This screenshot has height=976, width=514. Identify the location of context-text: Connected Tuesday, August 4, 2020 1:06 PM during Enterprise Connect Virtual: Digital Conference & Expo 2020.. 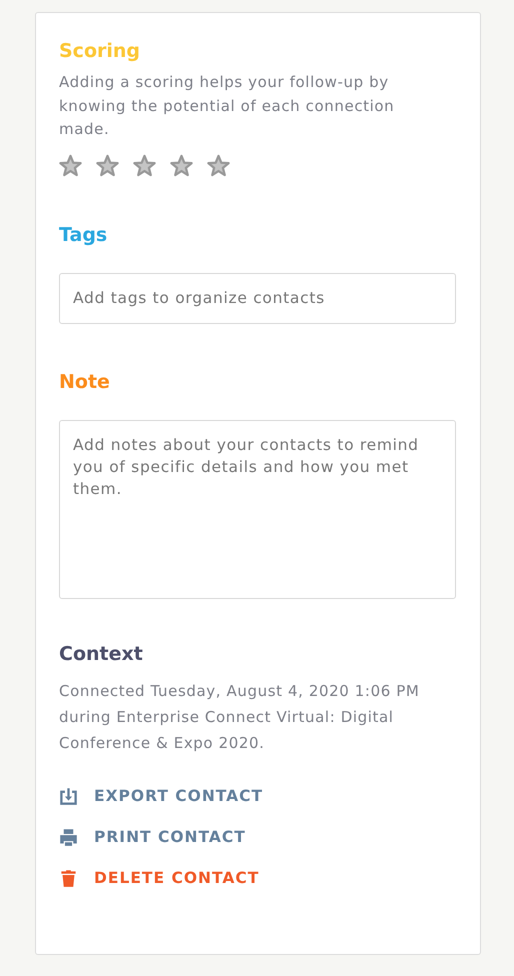
(239, 717).